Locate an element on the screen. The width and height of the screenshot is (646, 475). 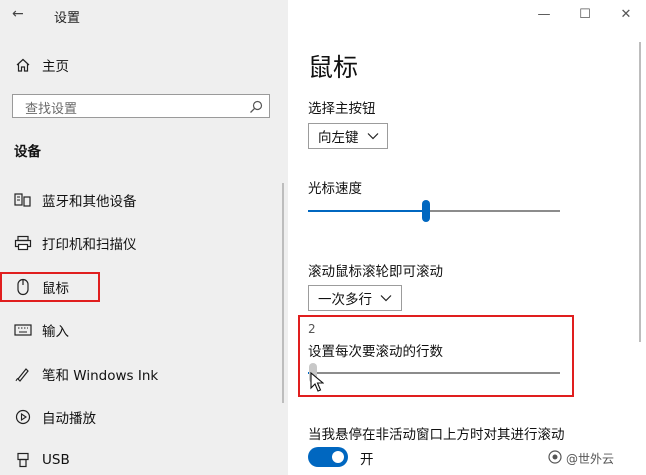
page-title: 鼠标 is located at coordinates (333, 67).